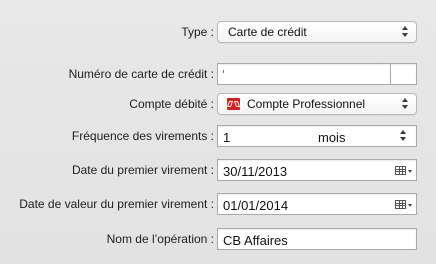 The height and width of the screenshot is (264, 436). I want to click on transfer-frequency-label: Fréquence des virements :, so click(142, 136).